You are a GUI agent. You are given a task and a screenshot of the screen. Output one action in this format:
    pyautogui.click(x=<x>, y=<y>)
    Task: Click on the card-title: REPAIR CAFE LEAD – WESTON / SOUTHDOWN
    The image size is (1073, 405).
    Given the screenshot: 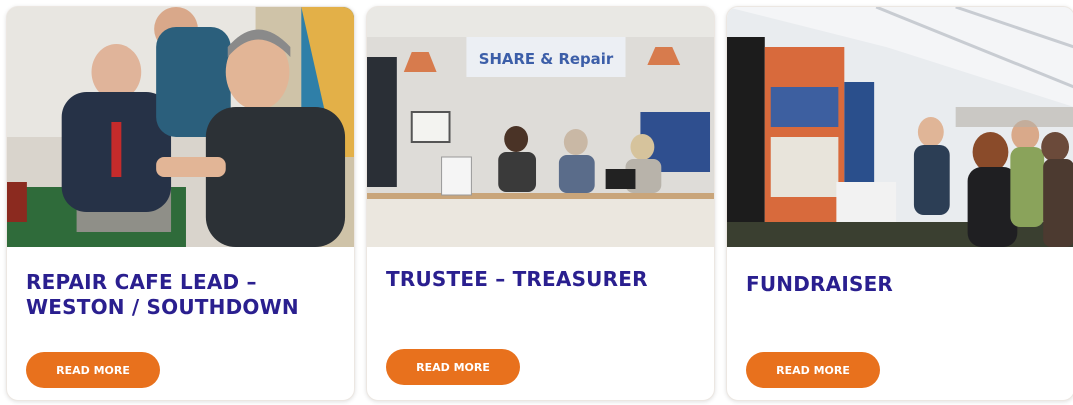 What is the action you would take?
    pyautogui.click(x=162, y=294)
    